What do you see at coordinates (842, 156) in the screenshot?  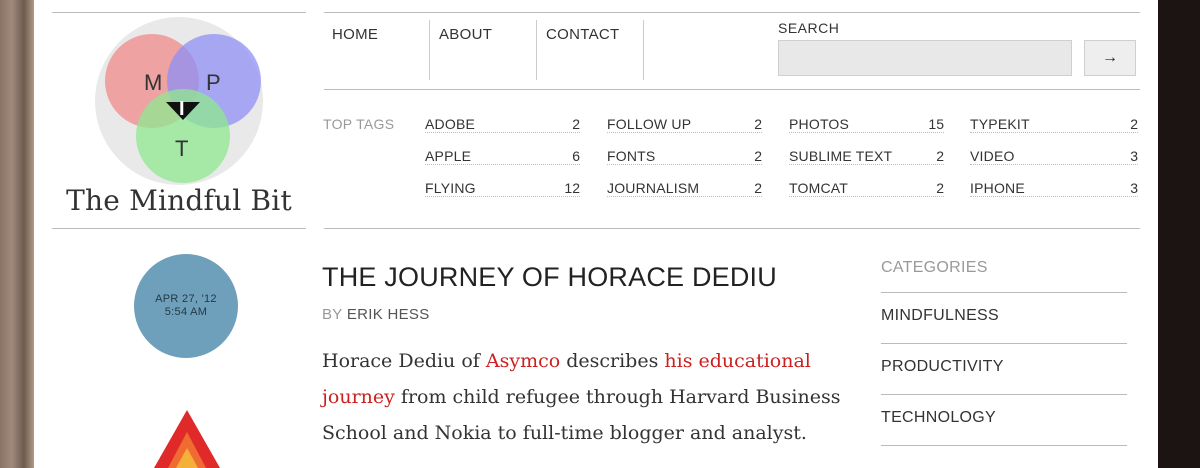 I see `tag-name: SUBLIME TEXT` at bounding box center [842, 156].